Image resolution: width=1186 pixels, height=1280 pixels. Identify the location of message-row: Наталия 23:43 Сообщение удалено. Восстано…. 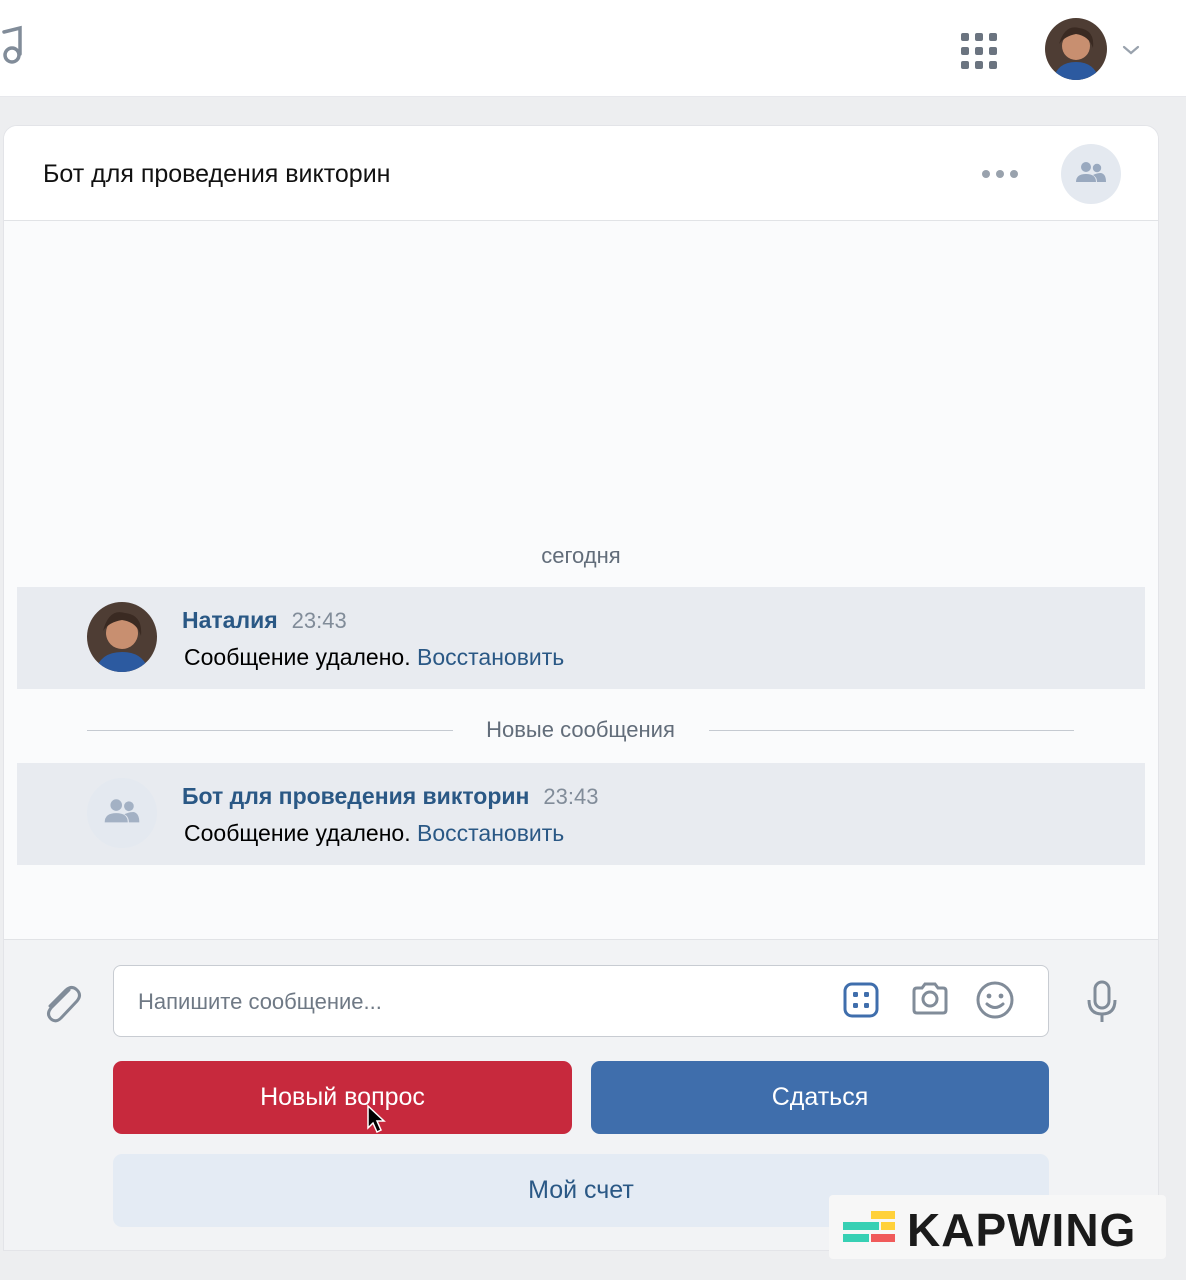
(581, 638).